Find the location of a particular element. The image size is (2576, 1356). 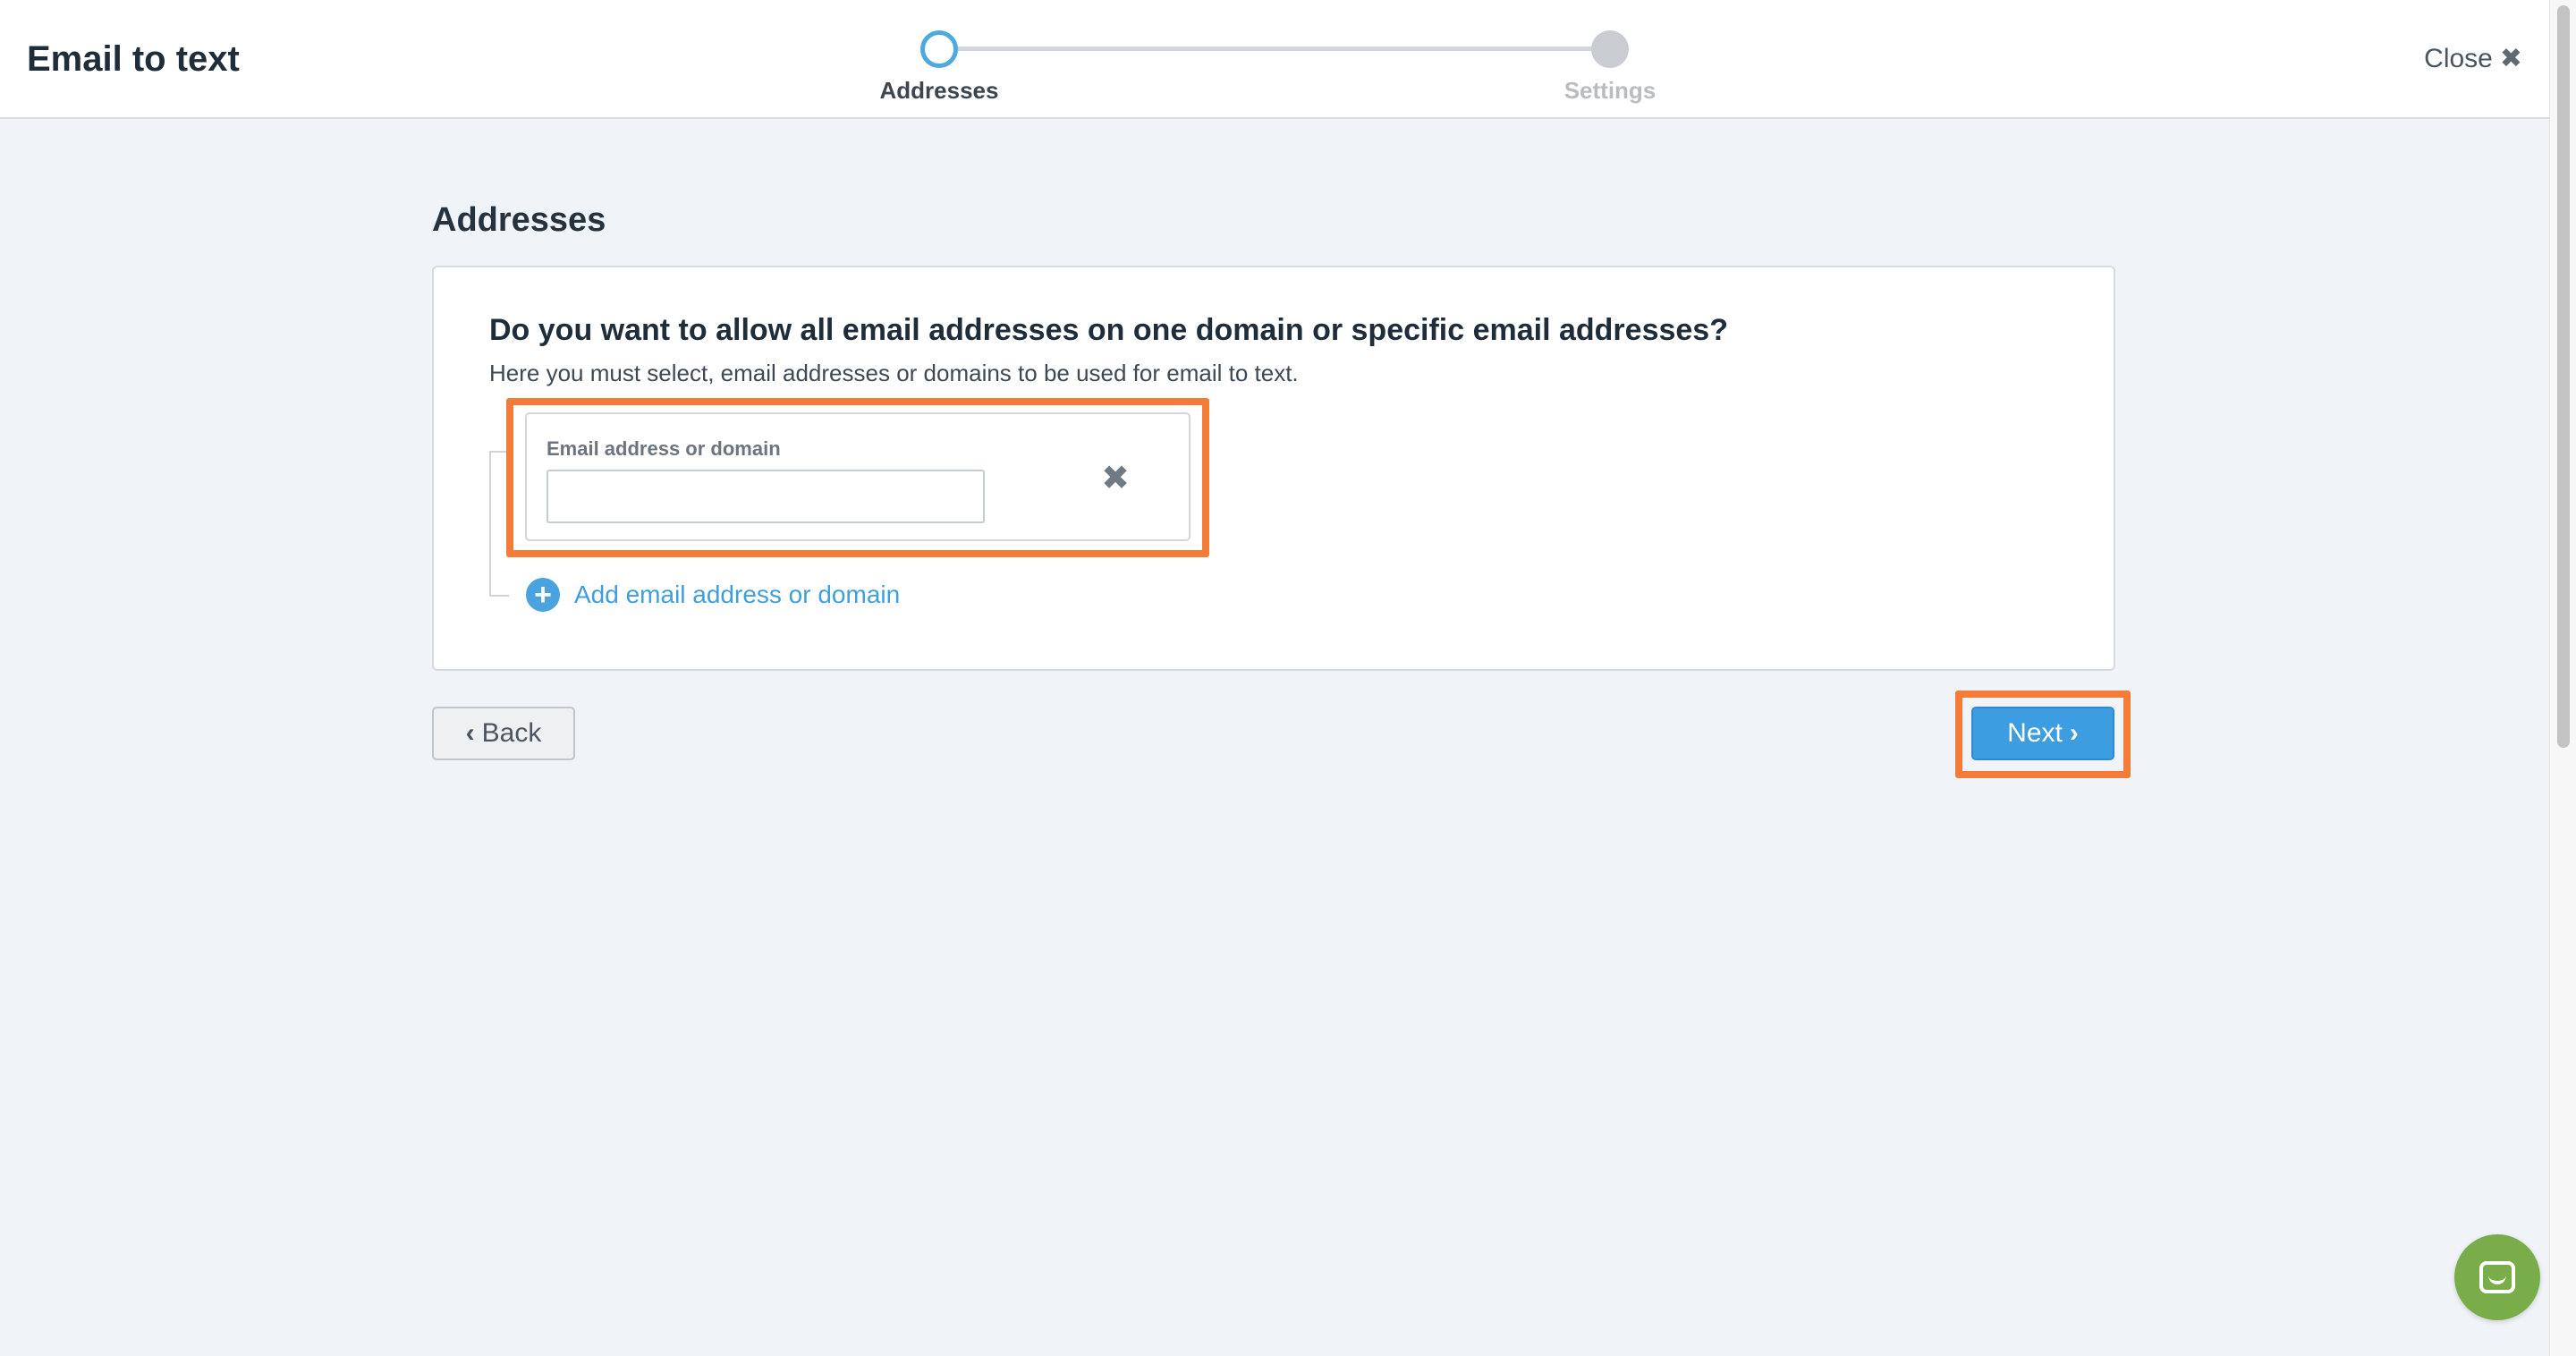

plus-circle-icon: + is located at coordinates (543, 595).